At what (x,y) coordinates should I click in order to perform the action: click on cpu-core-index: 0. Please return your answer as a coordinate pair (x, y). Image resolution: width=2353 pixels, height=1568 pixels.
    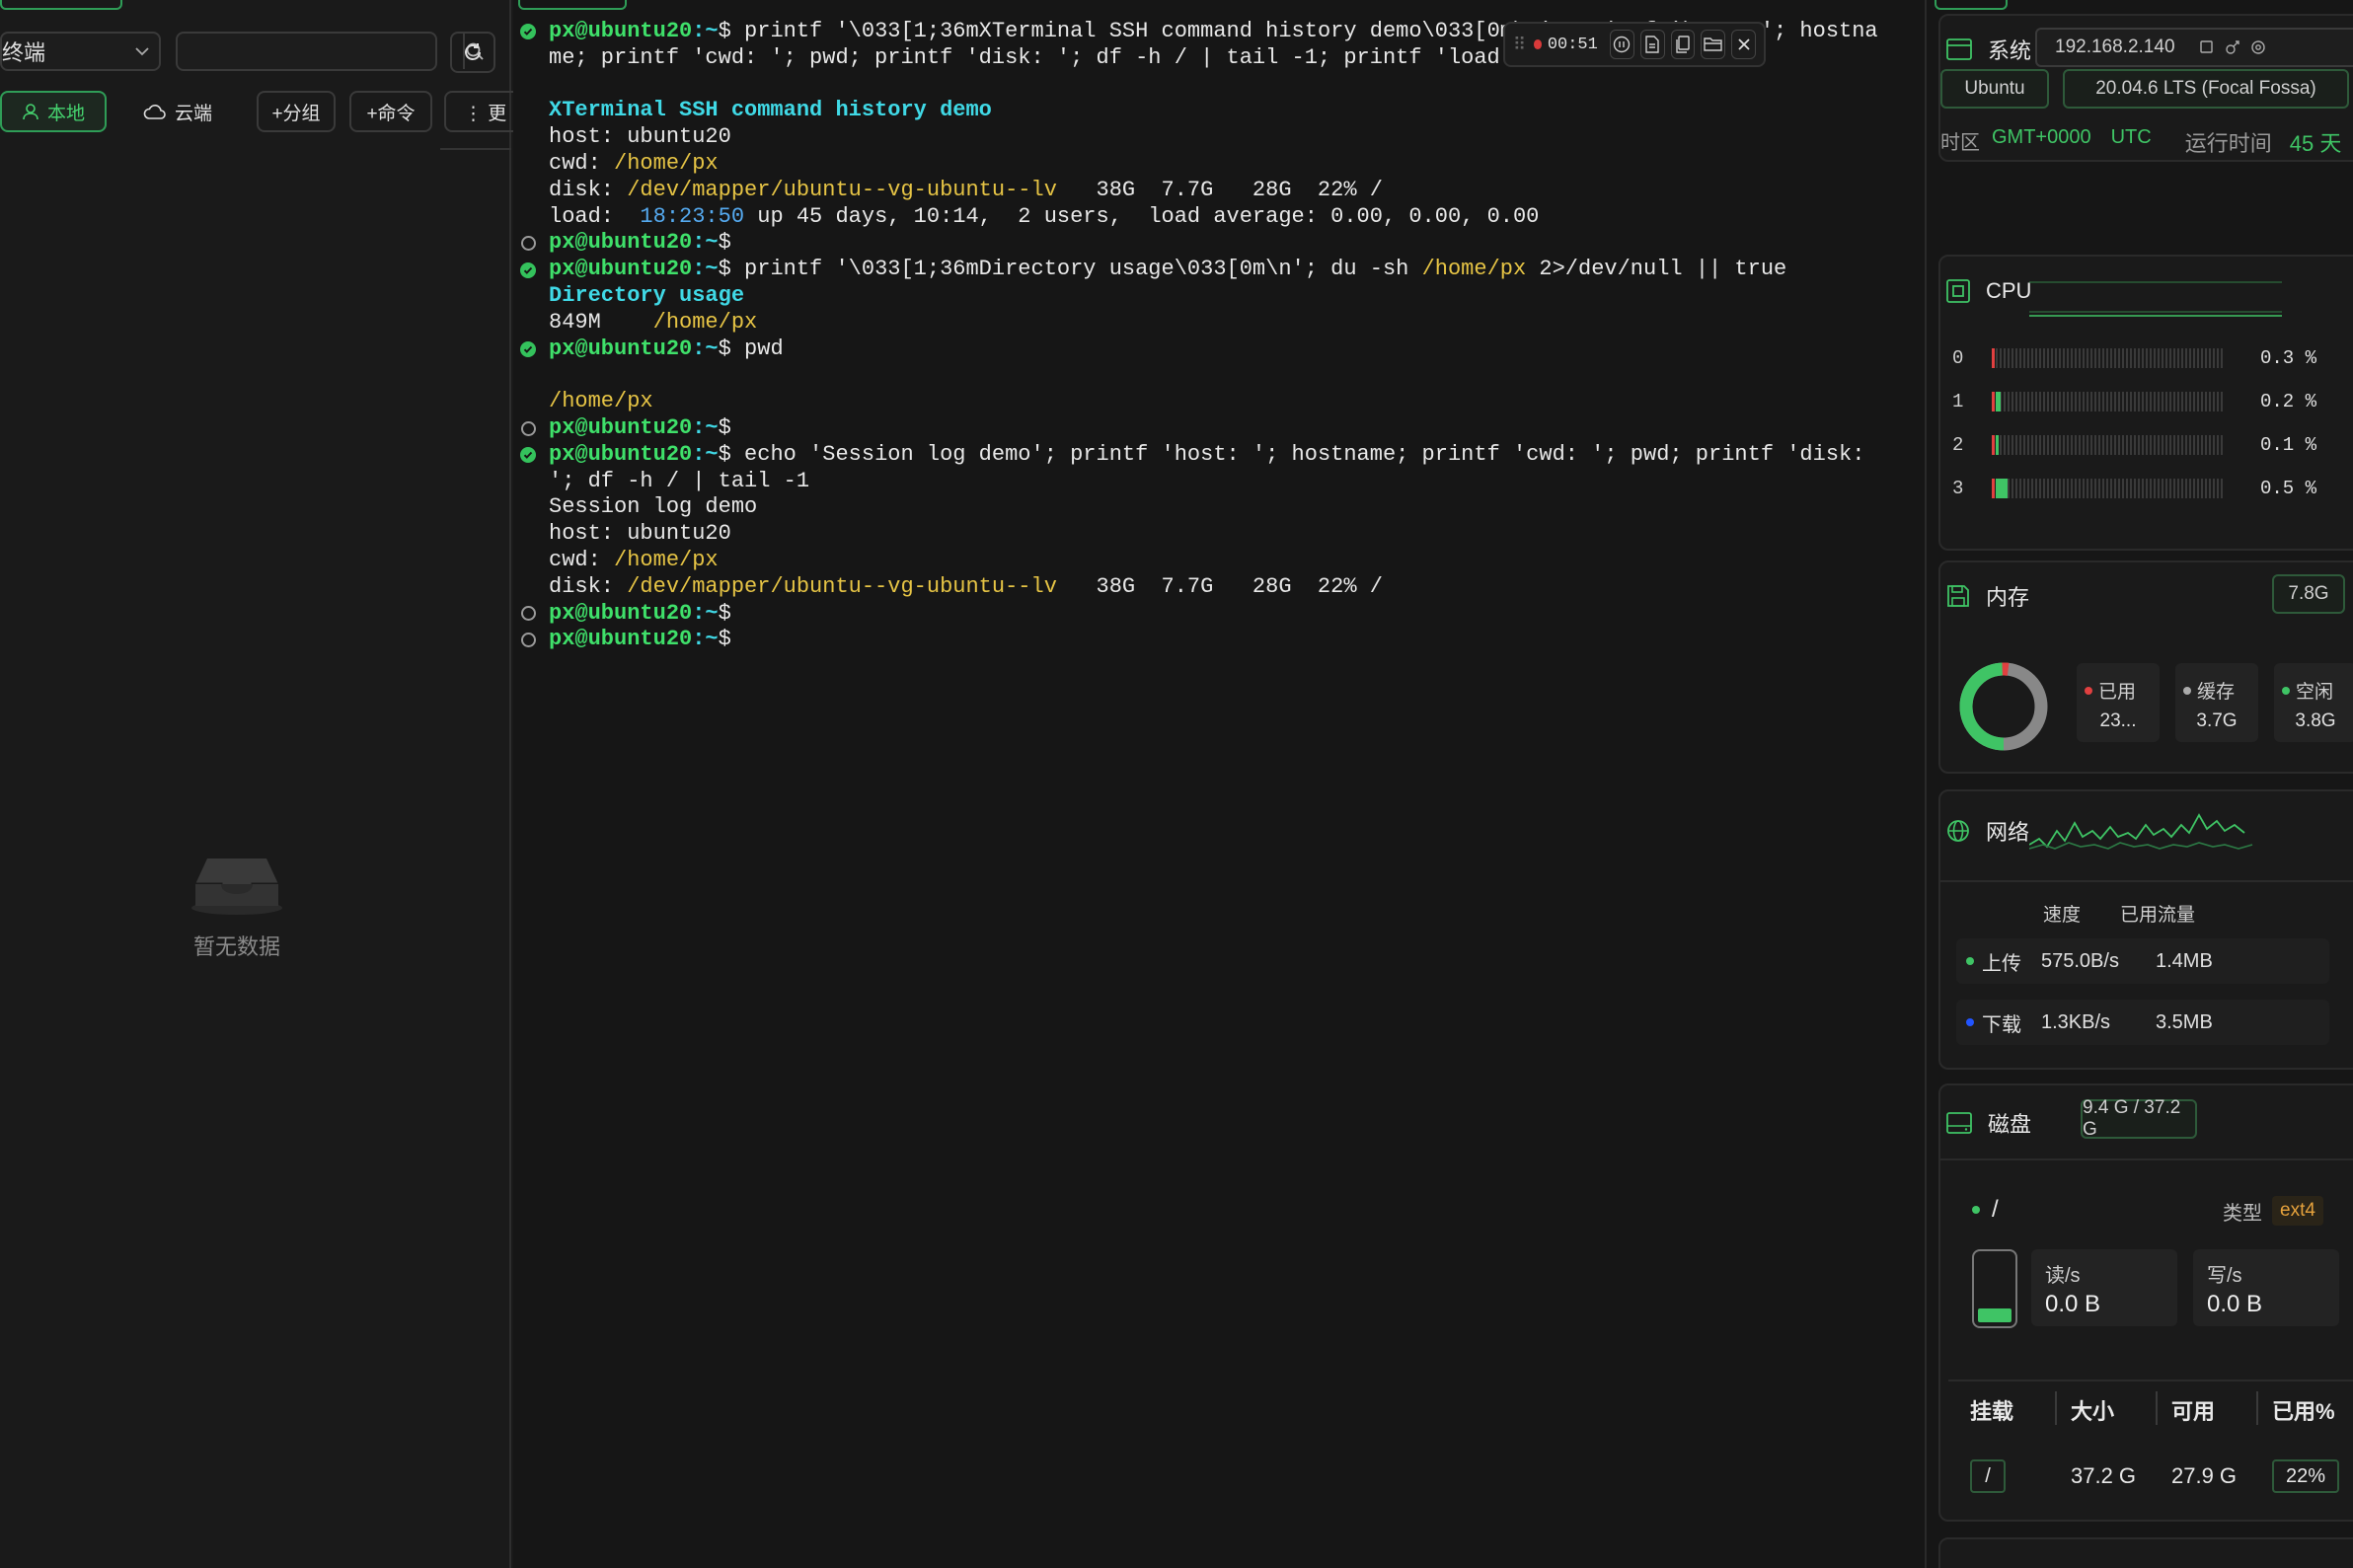
    Looking at the image, I should click on (1958, 358).